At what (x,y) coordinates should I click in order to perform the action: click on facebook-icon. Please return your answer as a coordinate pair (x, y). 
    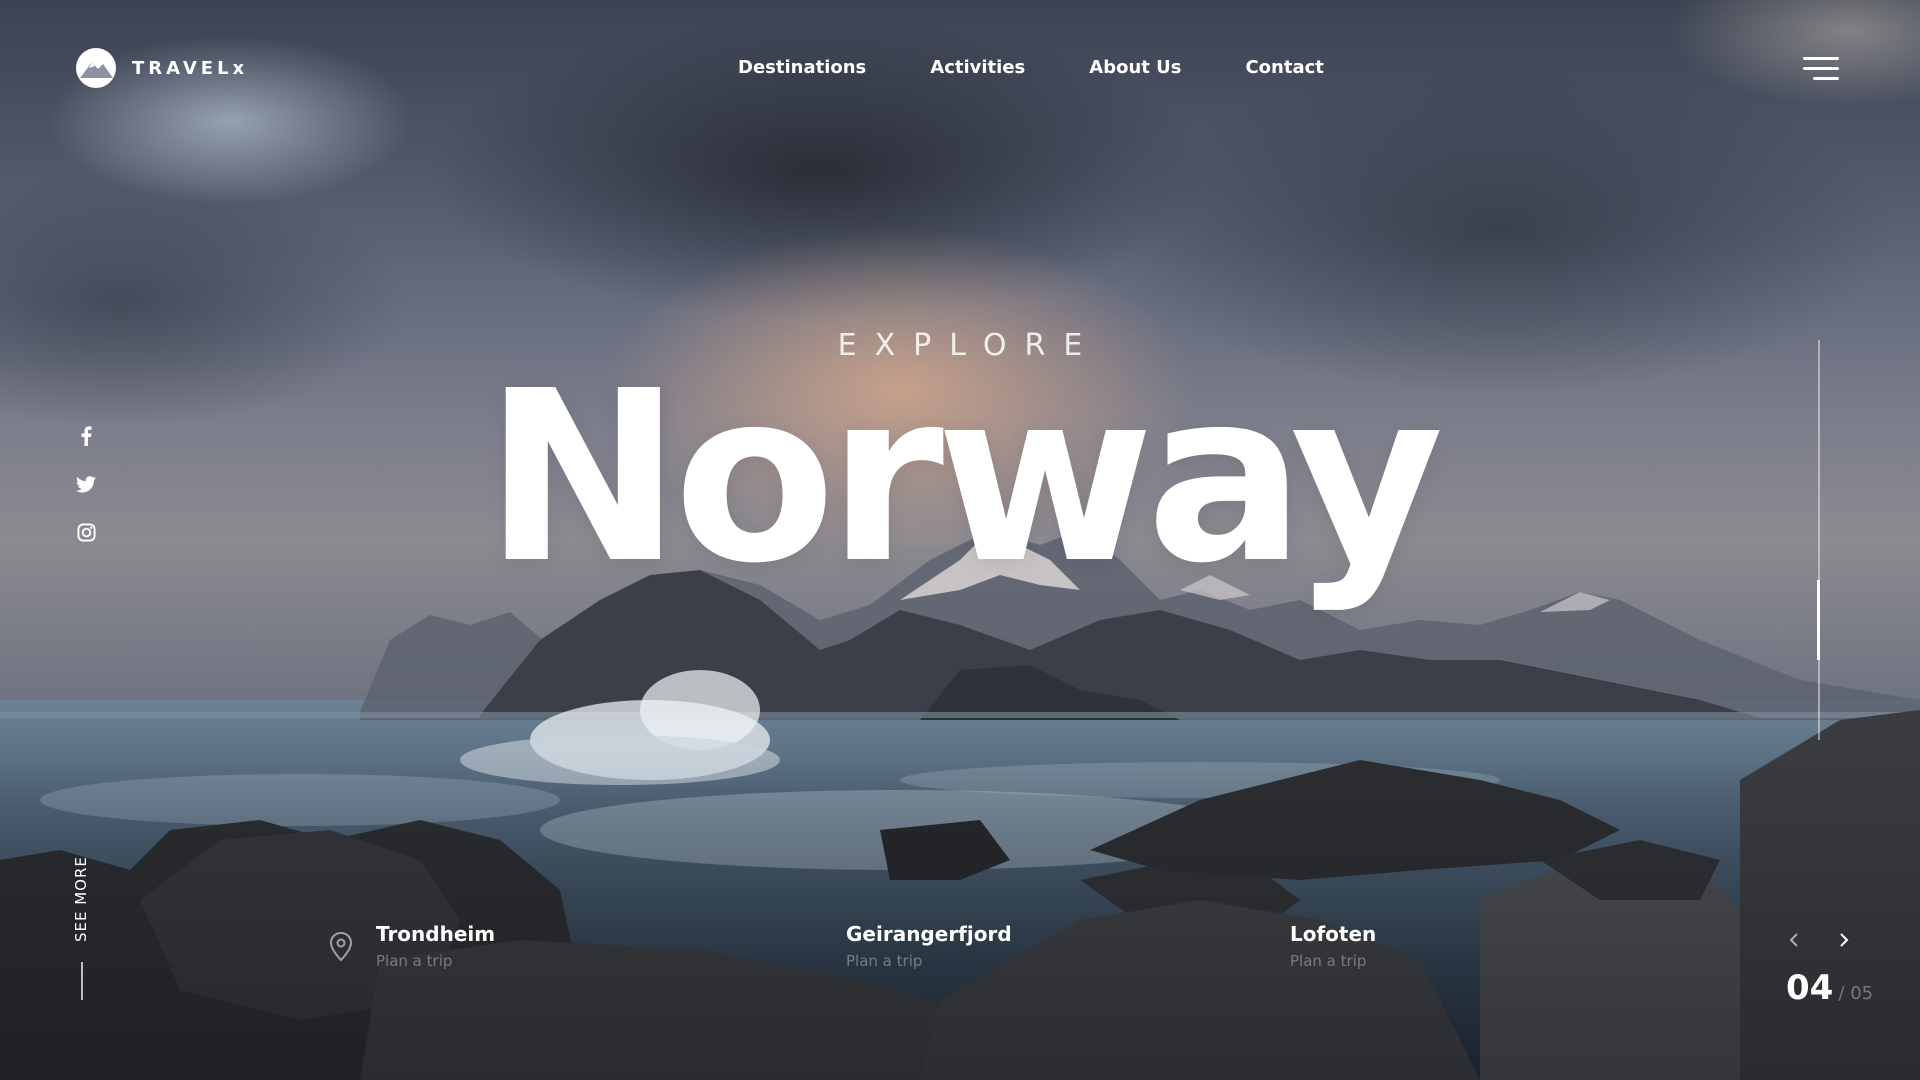
    Looking at the image, I should click on (86, 436).